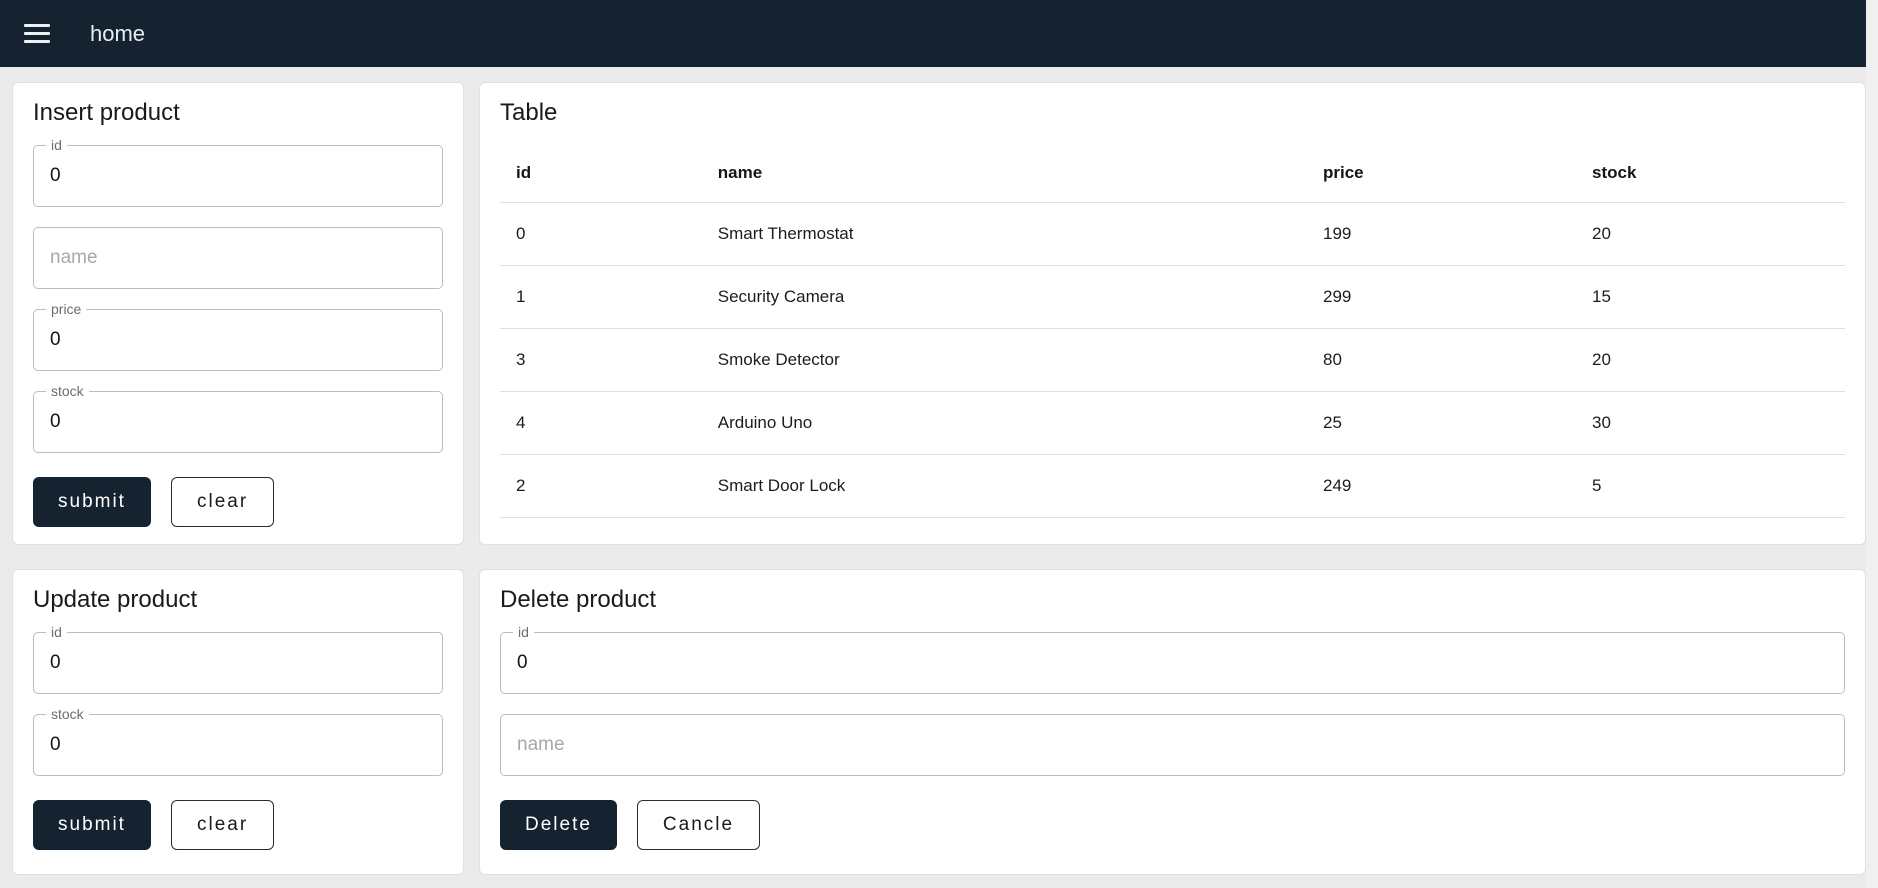 This screenshot has height=888, width=1878. I want to click on insert-stock-input, so click(238, 422).